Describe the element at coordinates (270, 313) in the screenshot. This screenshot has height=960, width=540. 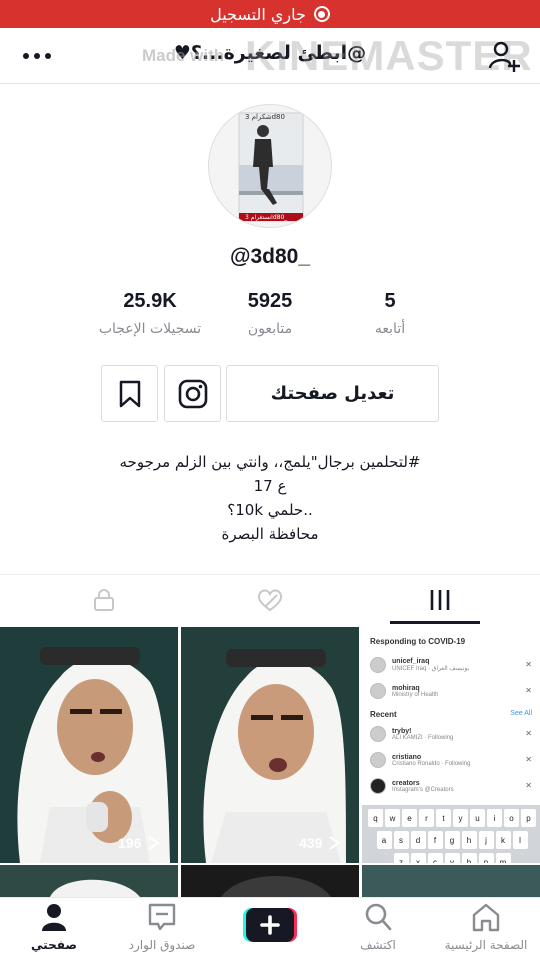
I see `followers-stat: 5925 متابعون` at that location.